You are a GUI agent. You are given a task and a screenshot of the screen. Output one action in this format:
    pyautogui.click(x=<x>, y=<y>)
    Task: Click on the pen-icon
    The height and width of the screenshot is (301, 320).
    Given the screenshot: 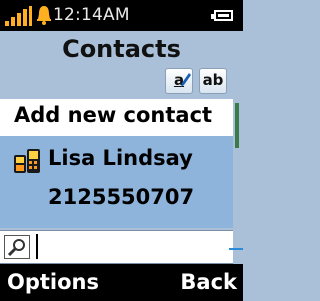 What is the action you would take?
    pyautogui.click(x=186, y=80)
    